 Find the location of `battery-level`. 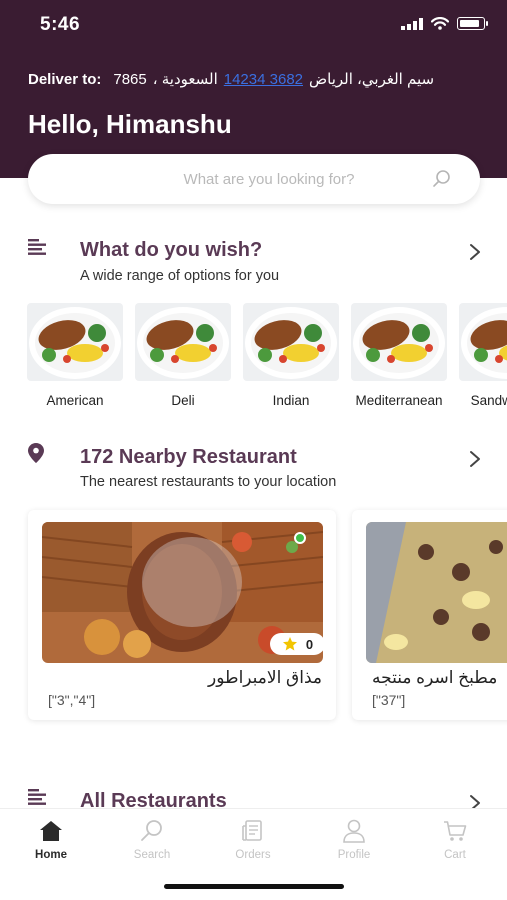

battery-level is located at coordinates (469, 23).